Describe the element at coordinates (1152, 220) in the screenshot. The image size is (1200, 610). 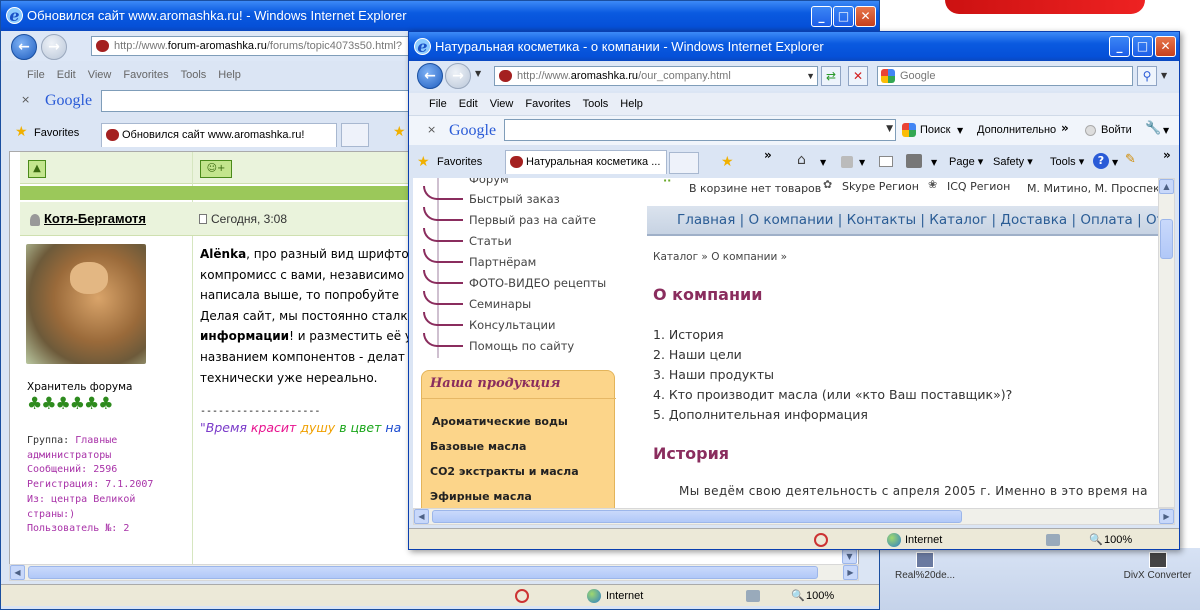
I see `nav-reviews: Отзы` at that location.